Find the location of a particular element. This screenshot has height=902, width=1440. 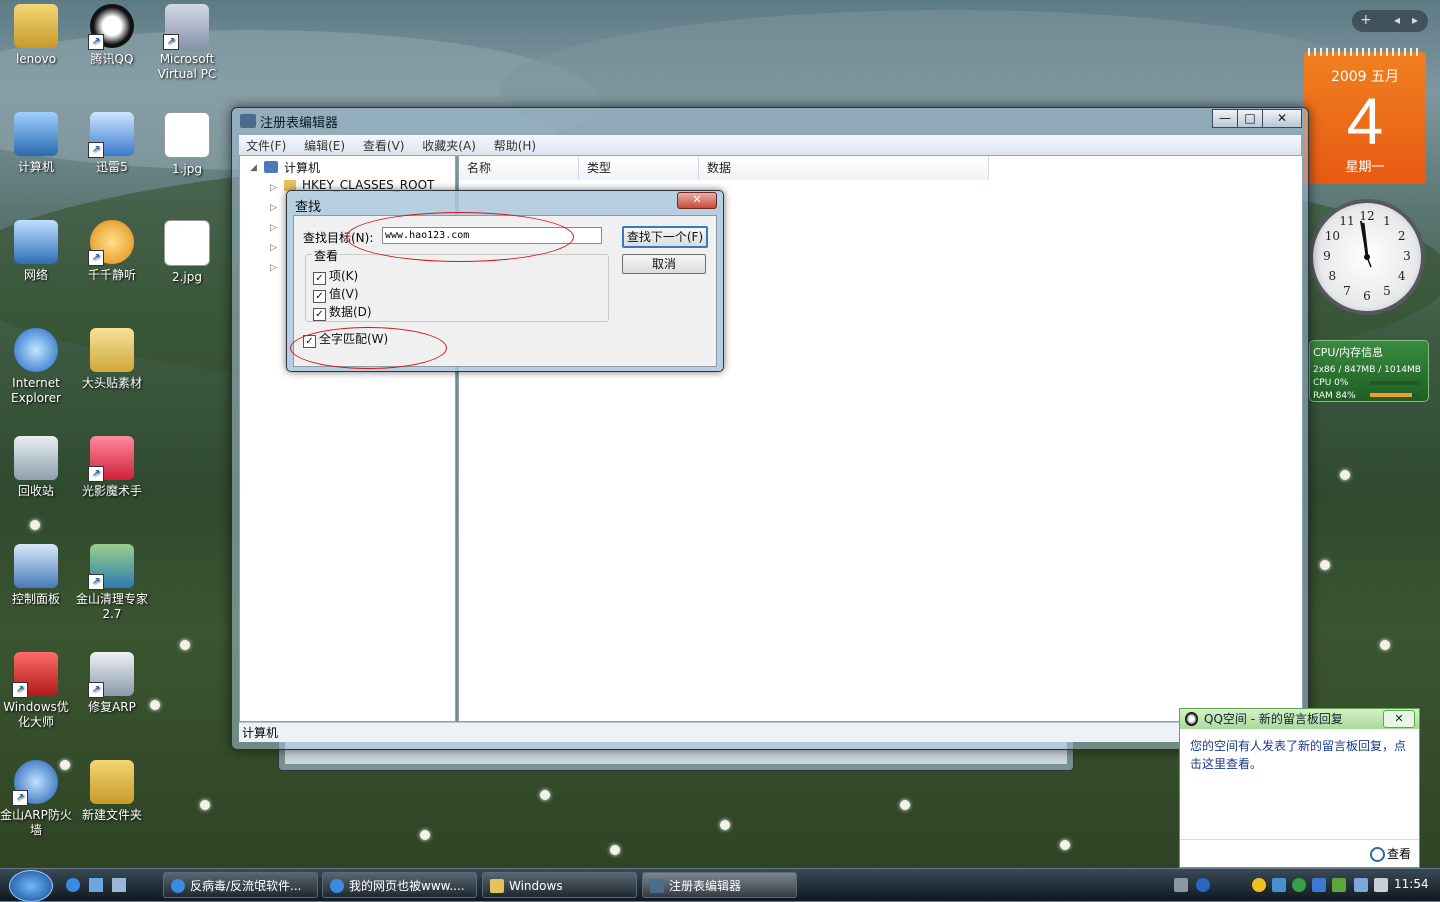

menu-help: 帮助(H) is located at coordinates (515, 145).